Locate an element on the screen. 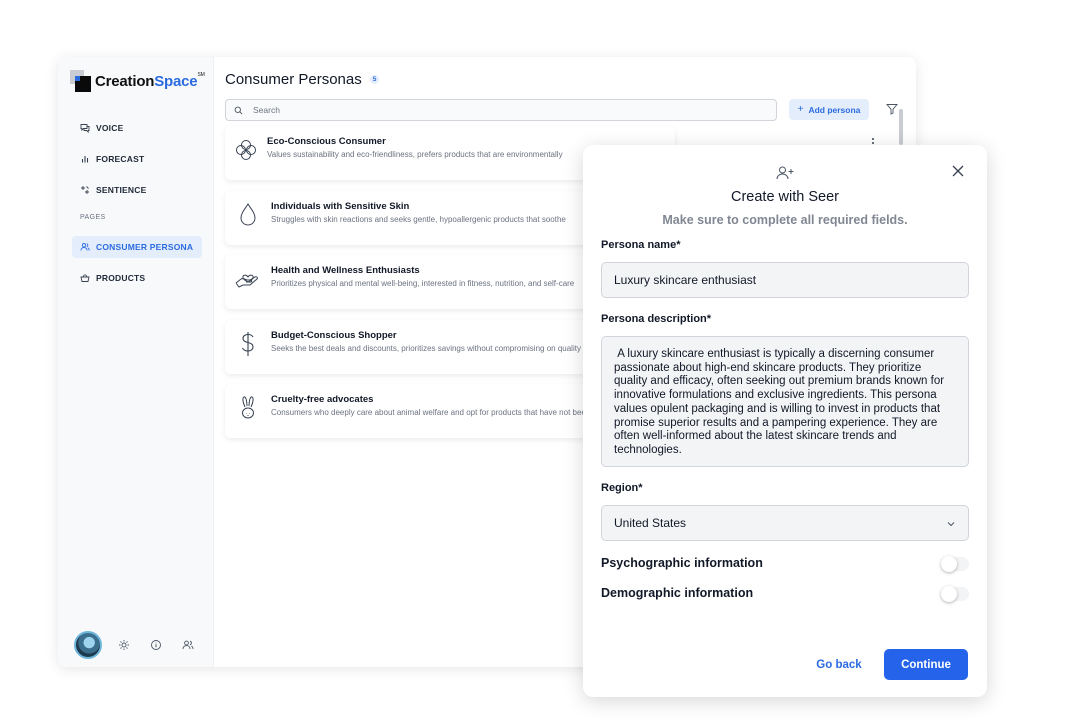 This screenshot has width=1080, height=722. basket-icon is located at coordinates (85, 278).